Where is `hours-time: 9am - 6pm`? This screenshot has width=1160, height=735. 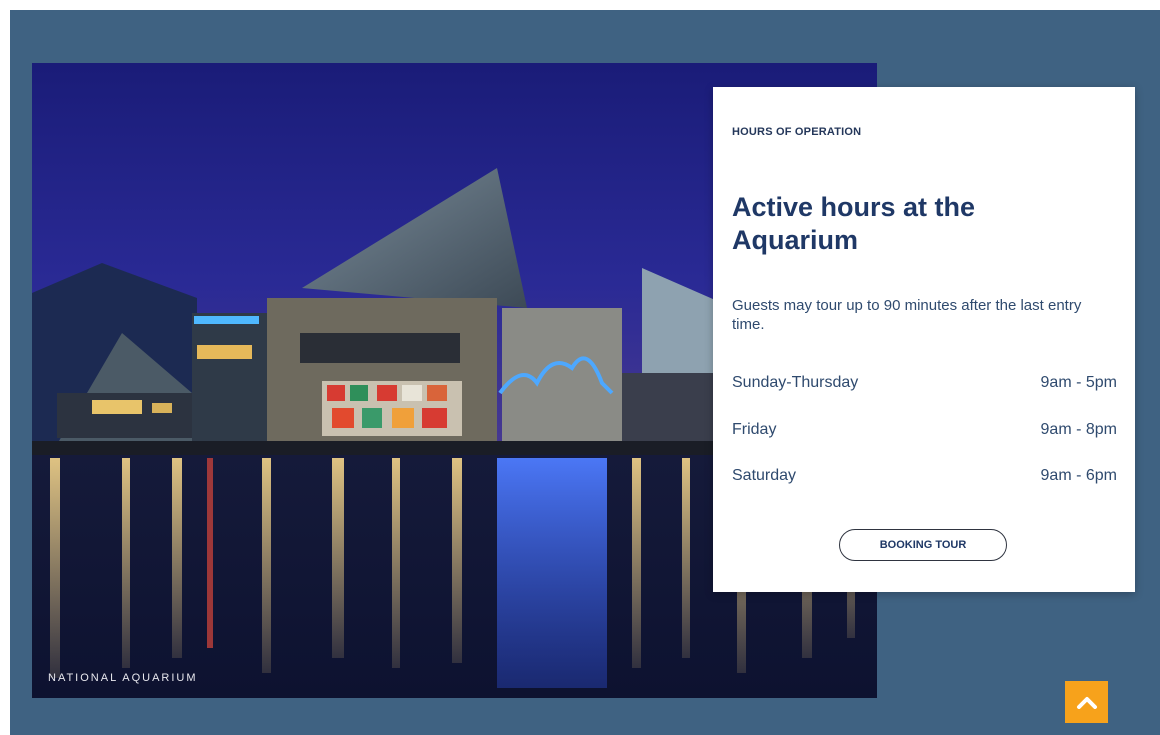 hours-time: 9am - 6pm is located at coordinates (1078, 475).